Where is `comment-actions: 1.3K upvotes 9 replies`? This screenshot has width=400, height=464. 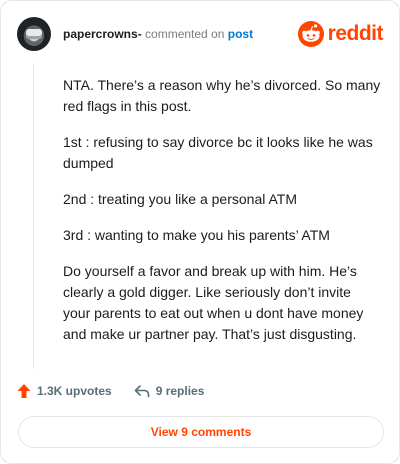 comment-actions: 1.3K upvotes 9 replies is located at coordinates (110, 391).